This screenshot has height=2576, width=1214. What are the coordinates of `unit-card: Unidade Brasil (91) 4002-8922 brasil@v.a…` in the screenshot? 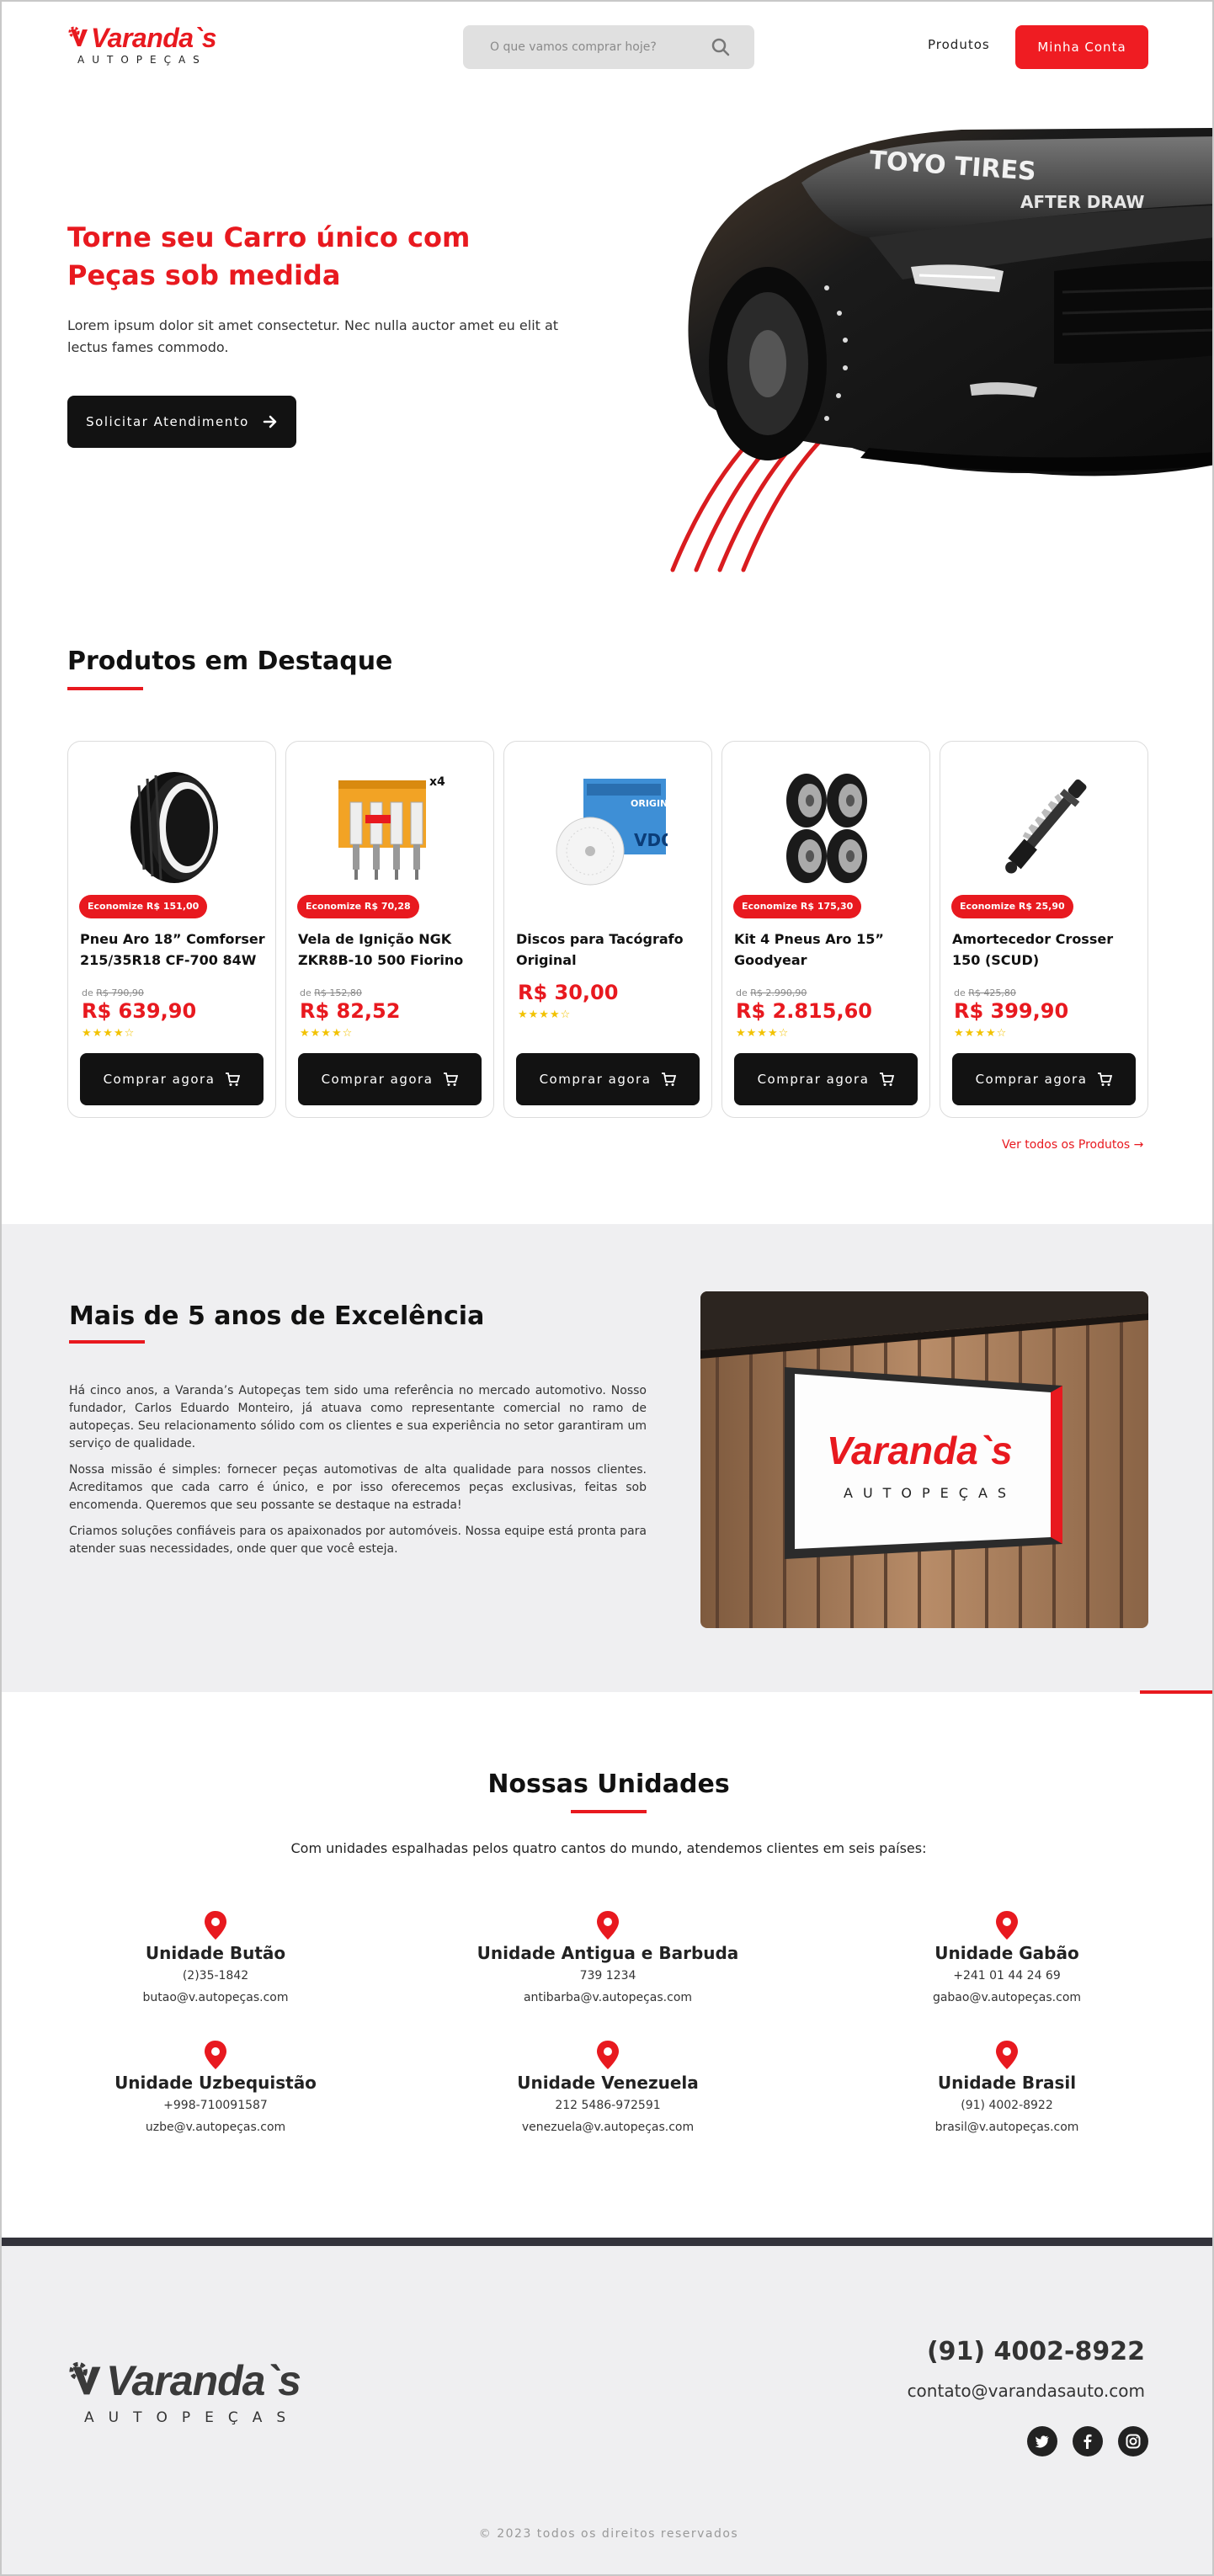 It's located at (1007, 2089).